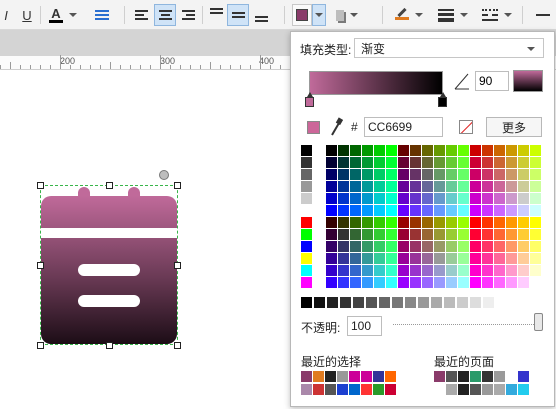  What do you see at coordinates (403, 127) in the screenshot?
I see `hex-color-input: CC6699` at bounding box center [403, 127].